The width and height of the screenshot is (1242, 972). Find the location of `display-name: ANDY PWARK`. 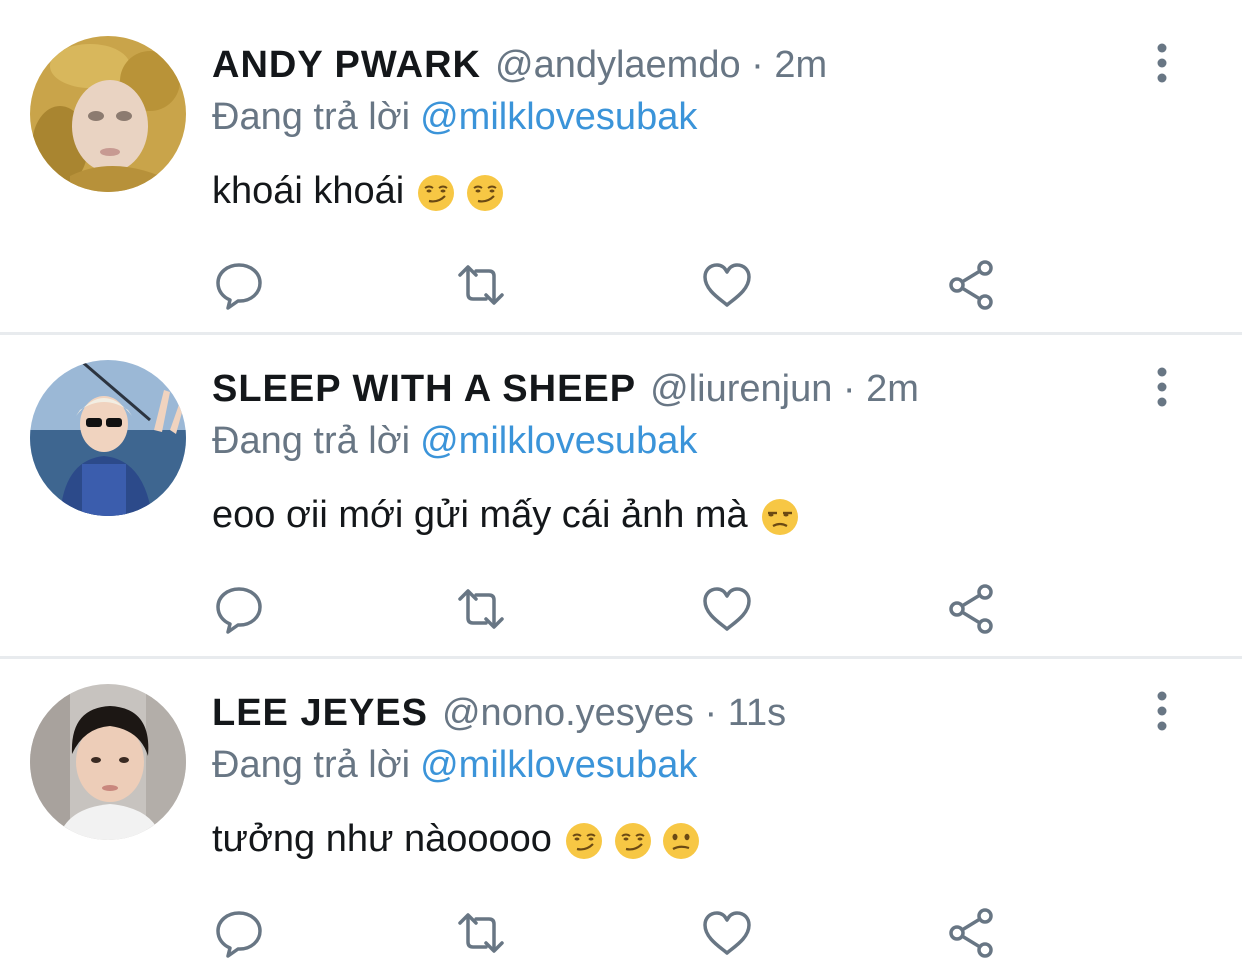

display-name: ANDY PWARK is located at coordinates (346, 65).